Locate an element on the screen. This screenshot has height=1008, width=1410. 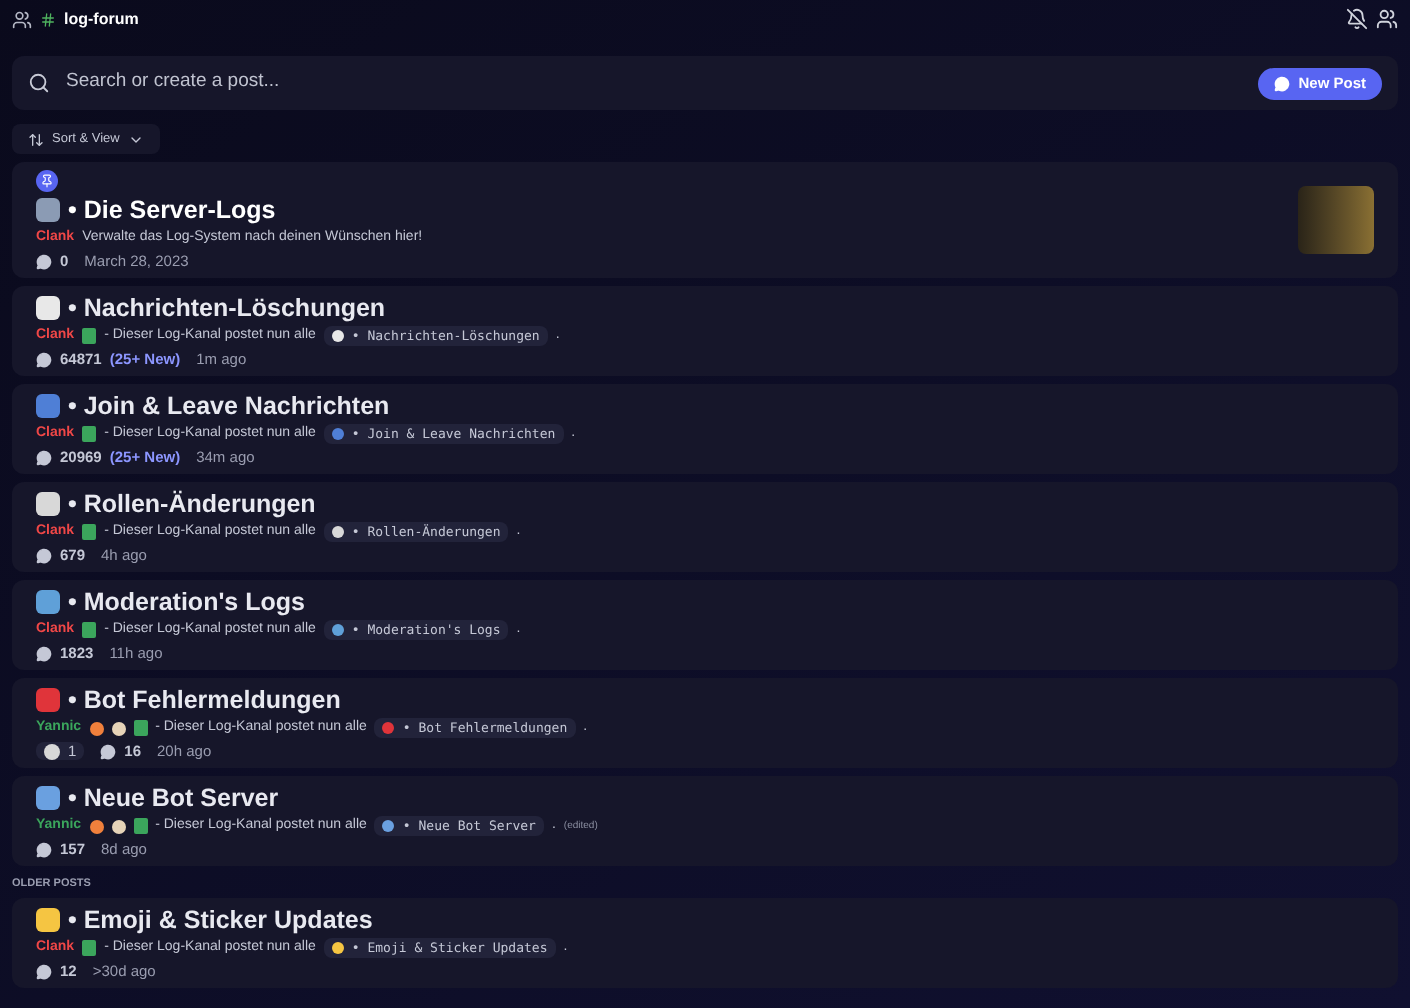
channel-name: log-forum is located at coordinates (101, 19).